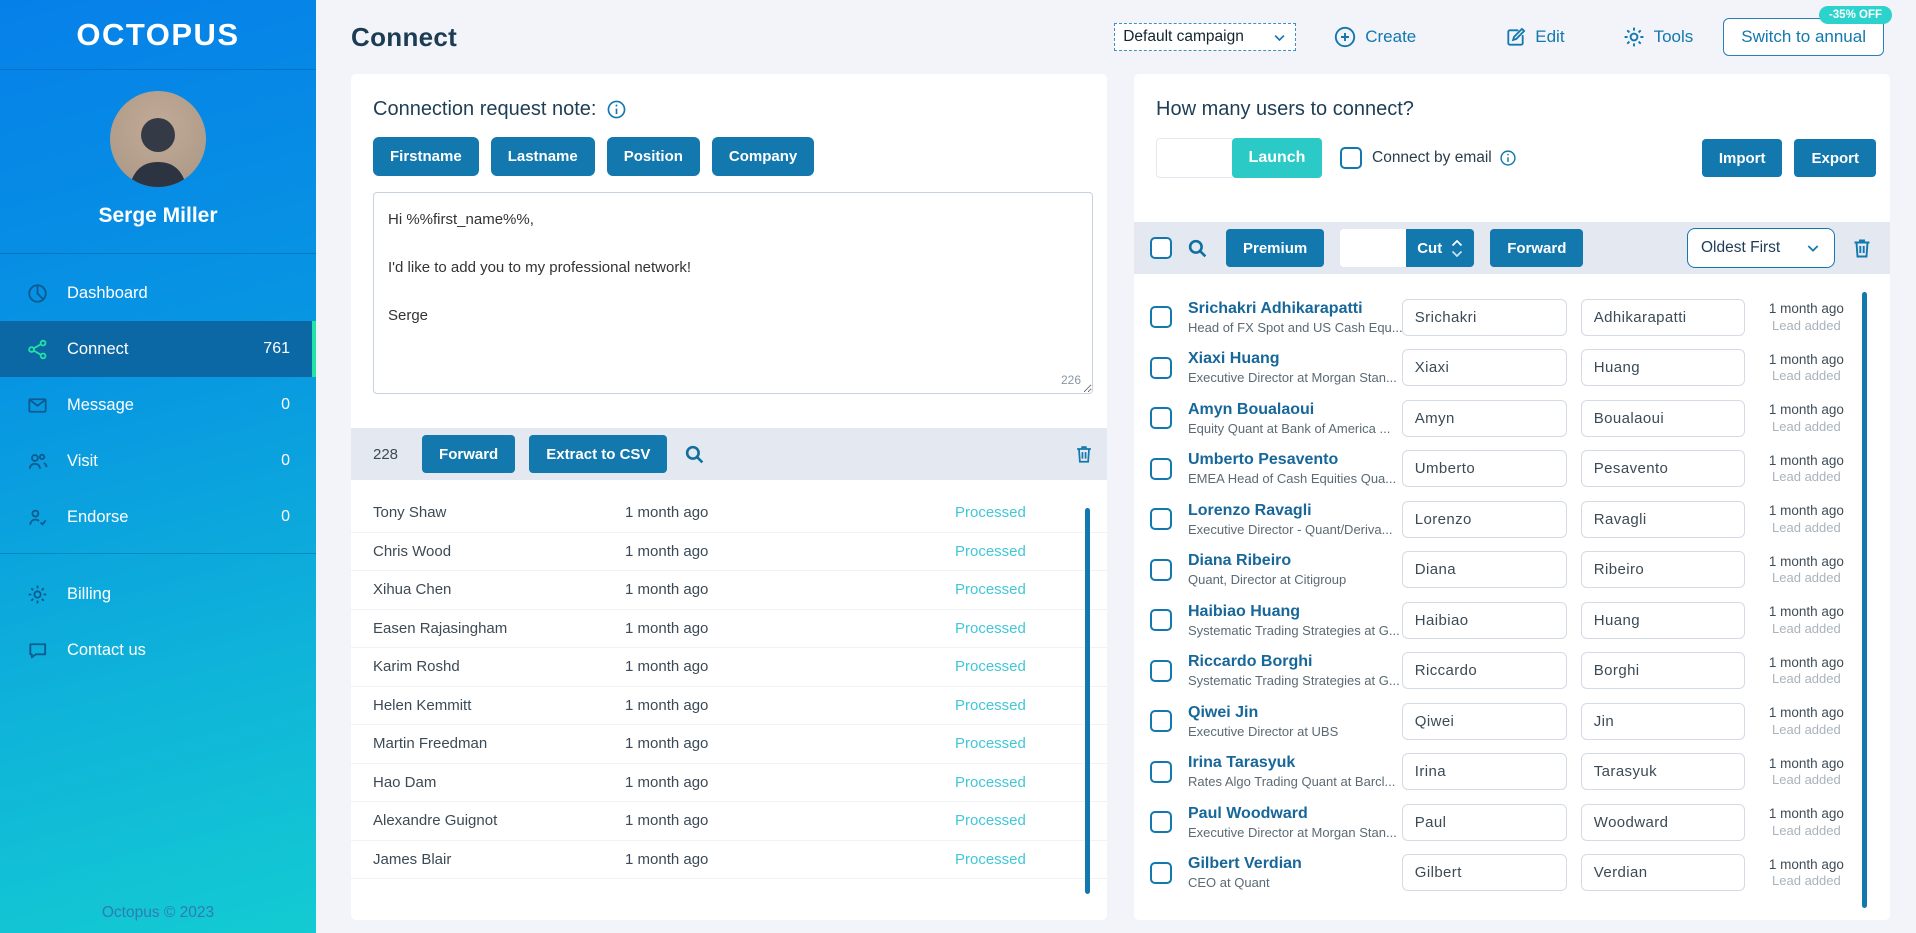  I want to click on user-name: Xiaxi Huang, so click(1234, 359).